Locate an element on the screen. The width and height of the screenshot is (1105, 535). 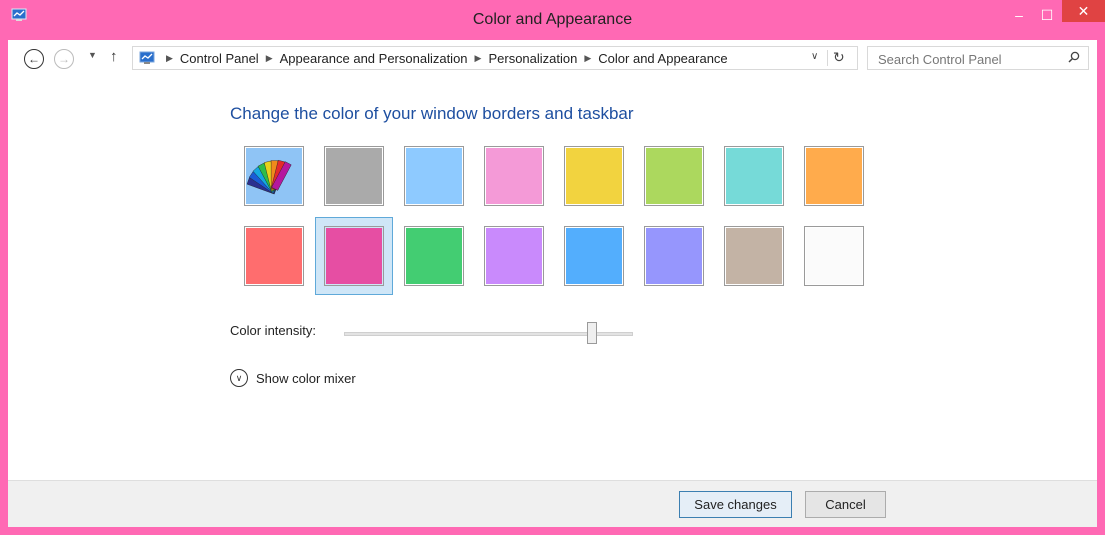
maximize-button: ☐ is located at coordinates (1047, 15).